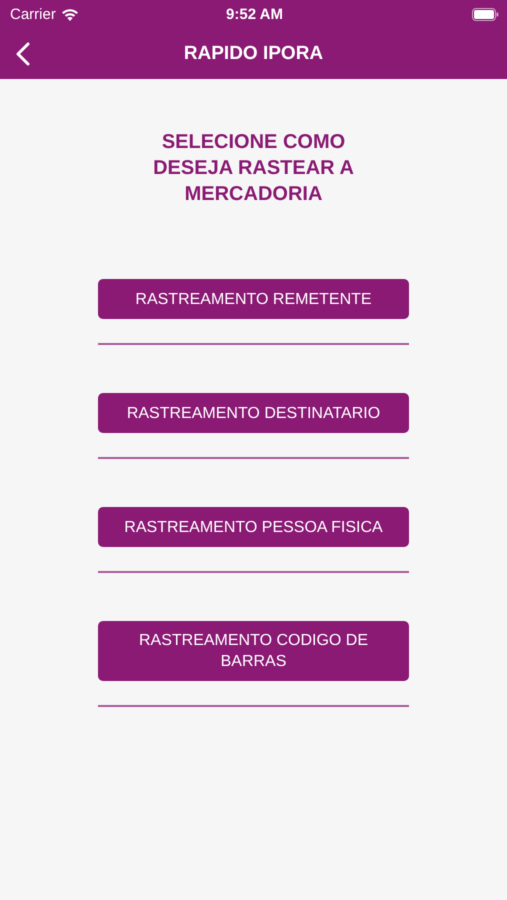 Image resolution: width=507 pixels, height=900 pixels. What do you see at coordinates (485, 14) in the screenshot?
I see `battery-icon` at bounding box center [485, 14].